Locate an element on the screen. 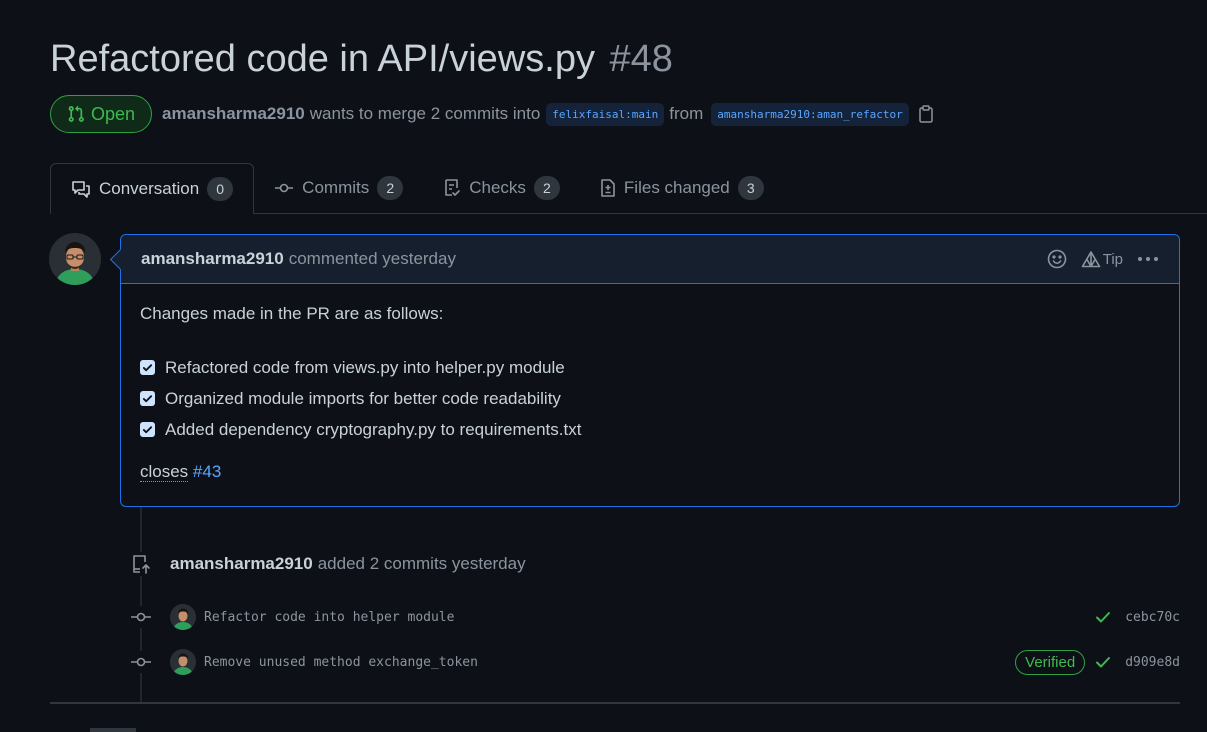 The height and width of the screenshot is (732, 1207). kebab-horizontal-icon is located at coordinates (1148, 259).